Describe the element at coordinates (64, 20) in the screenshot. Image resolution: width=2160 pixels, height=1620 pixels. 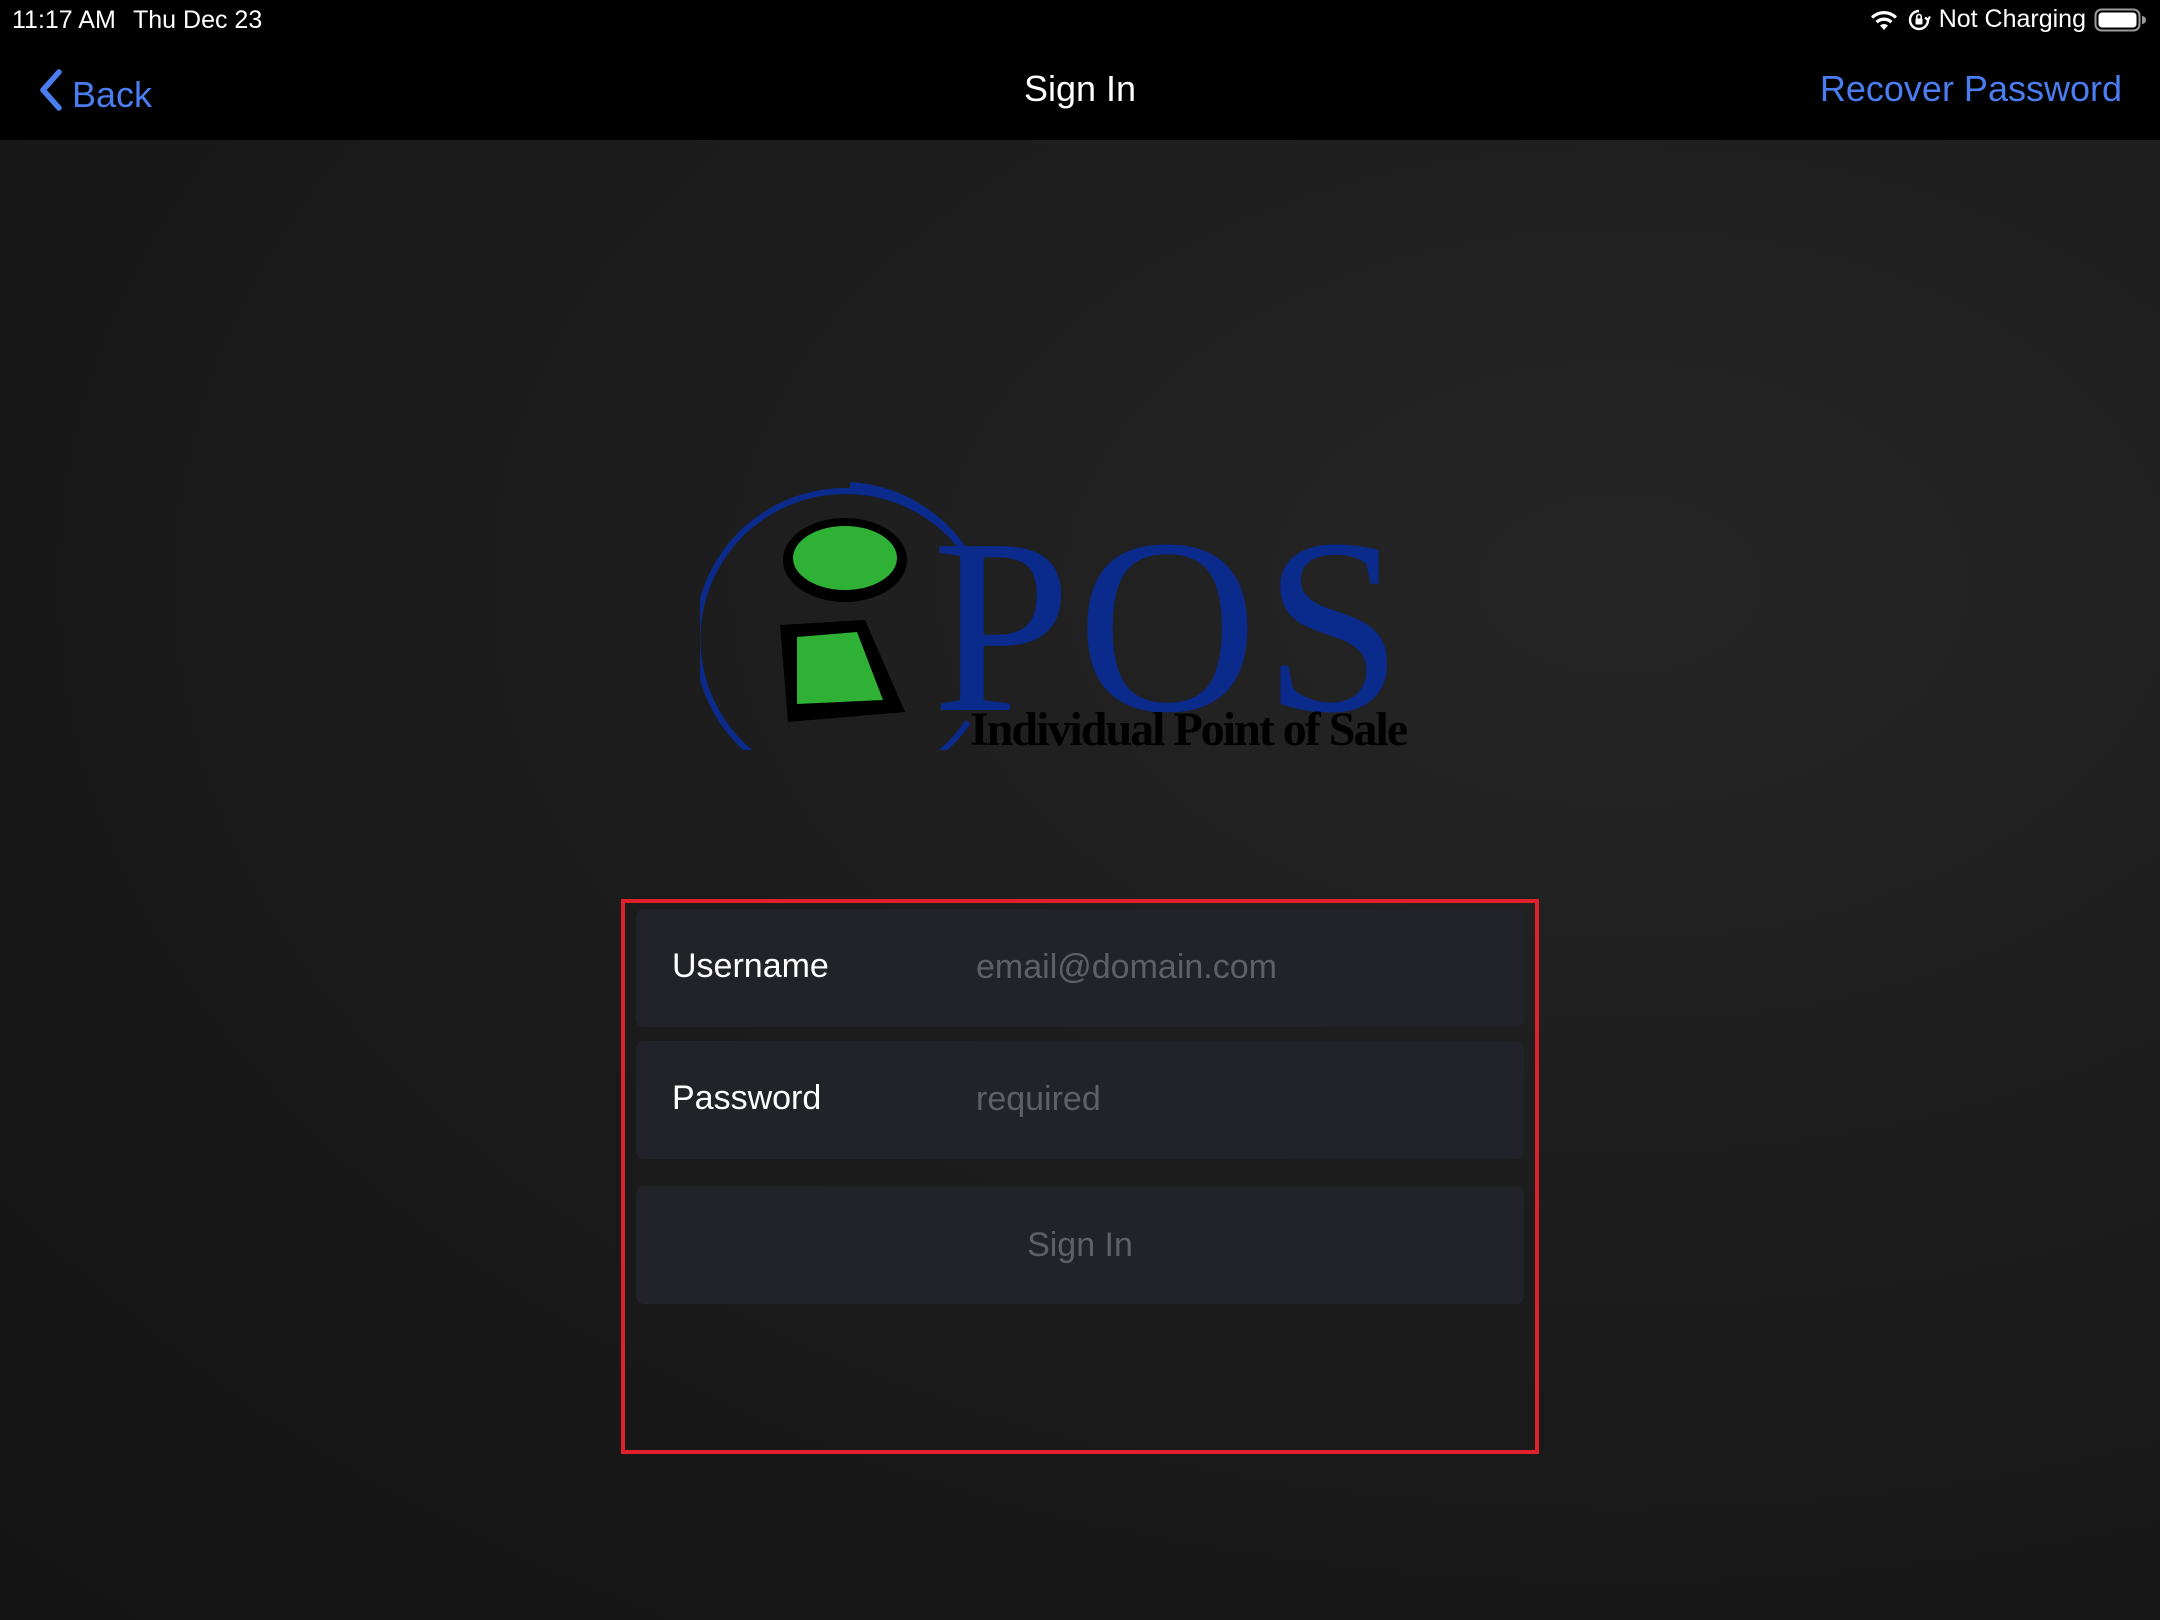
I see `status-time: 11:17 AM` at that location.